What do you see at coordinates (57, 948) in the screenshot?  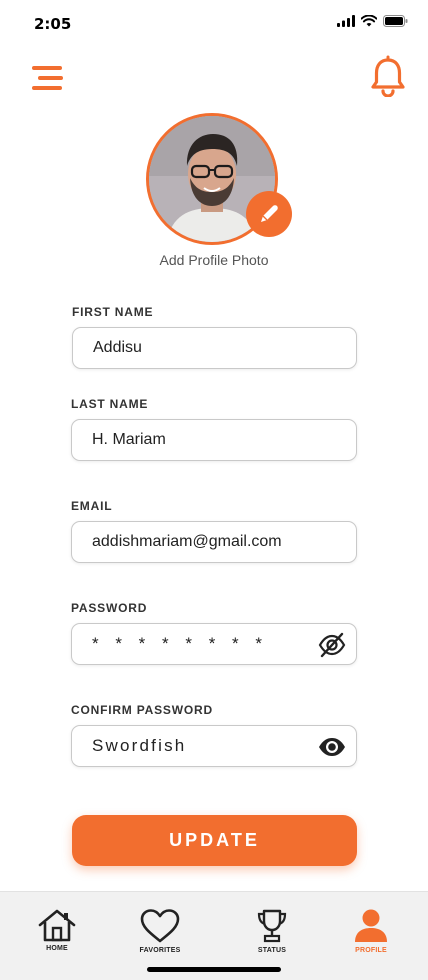 I see `nav-label-home: HOME` at bounding box center [57, 948].